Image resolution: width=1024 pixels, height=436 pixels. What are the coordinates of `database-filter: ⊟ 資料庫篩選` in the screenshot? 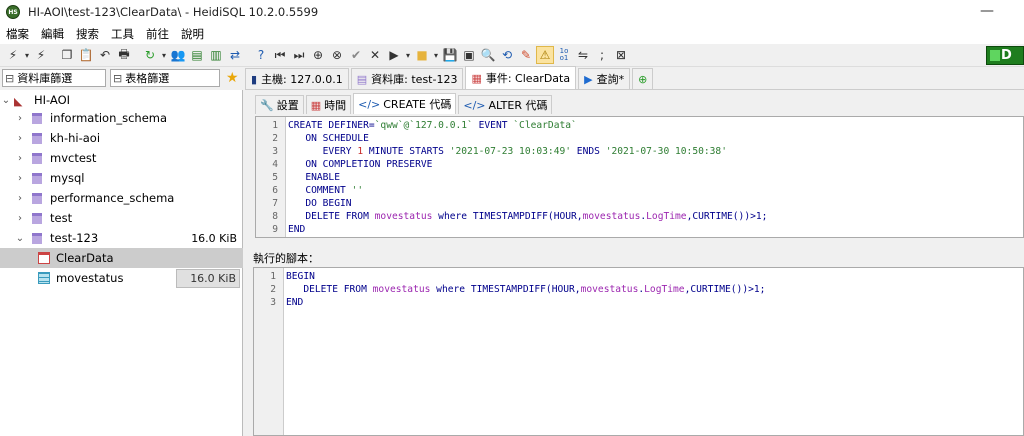 It's located at (54, 78).